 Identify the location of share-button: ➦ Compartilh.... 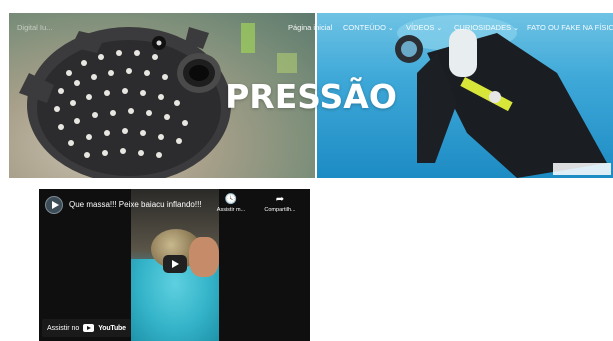
(280, 203).